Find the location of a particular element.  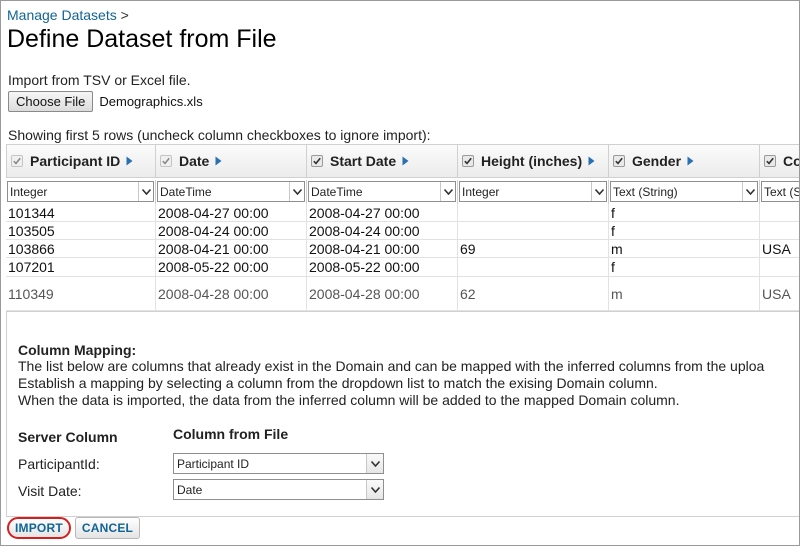

table-cell: 107201 is located at coordinates (81, 267).